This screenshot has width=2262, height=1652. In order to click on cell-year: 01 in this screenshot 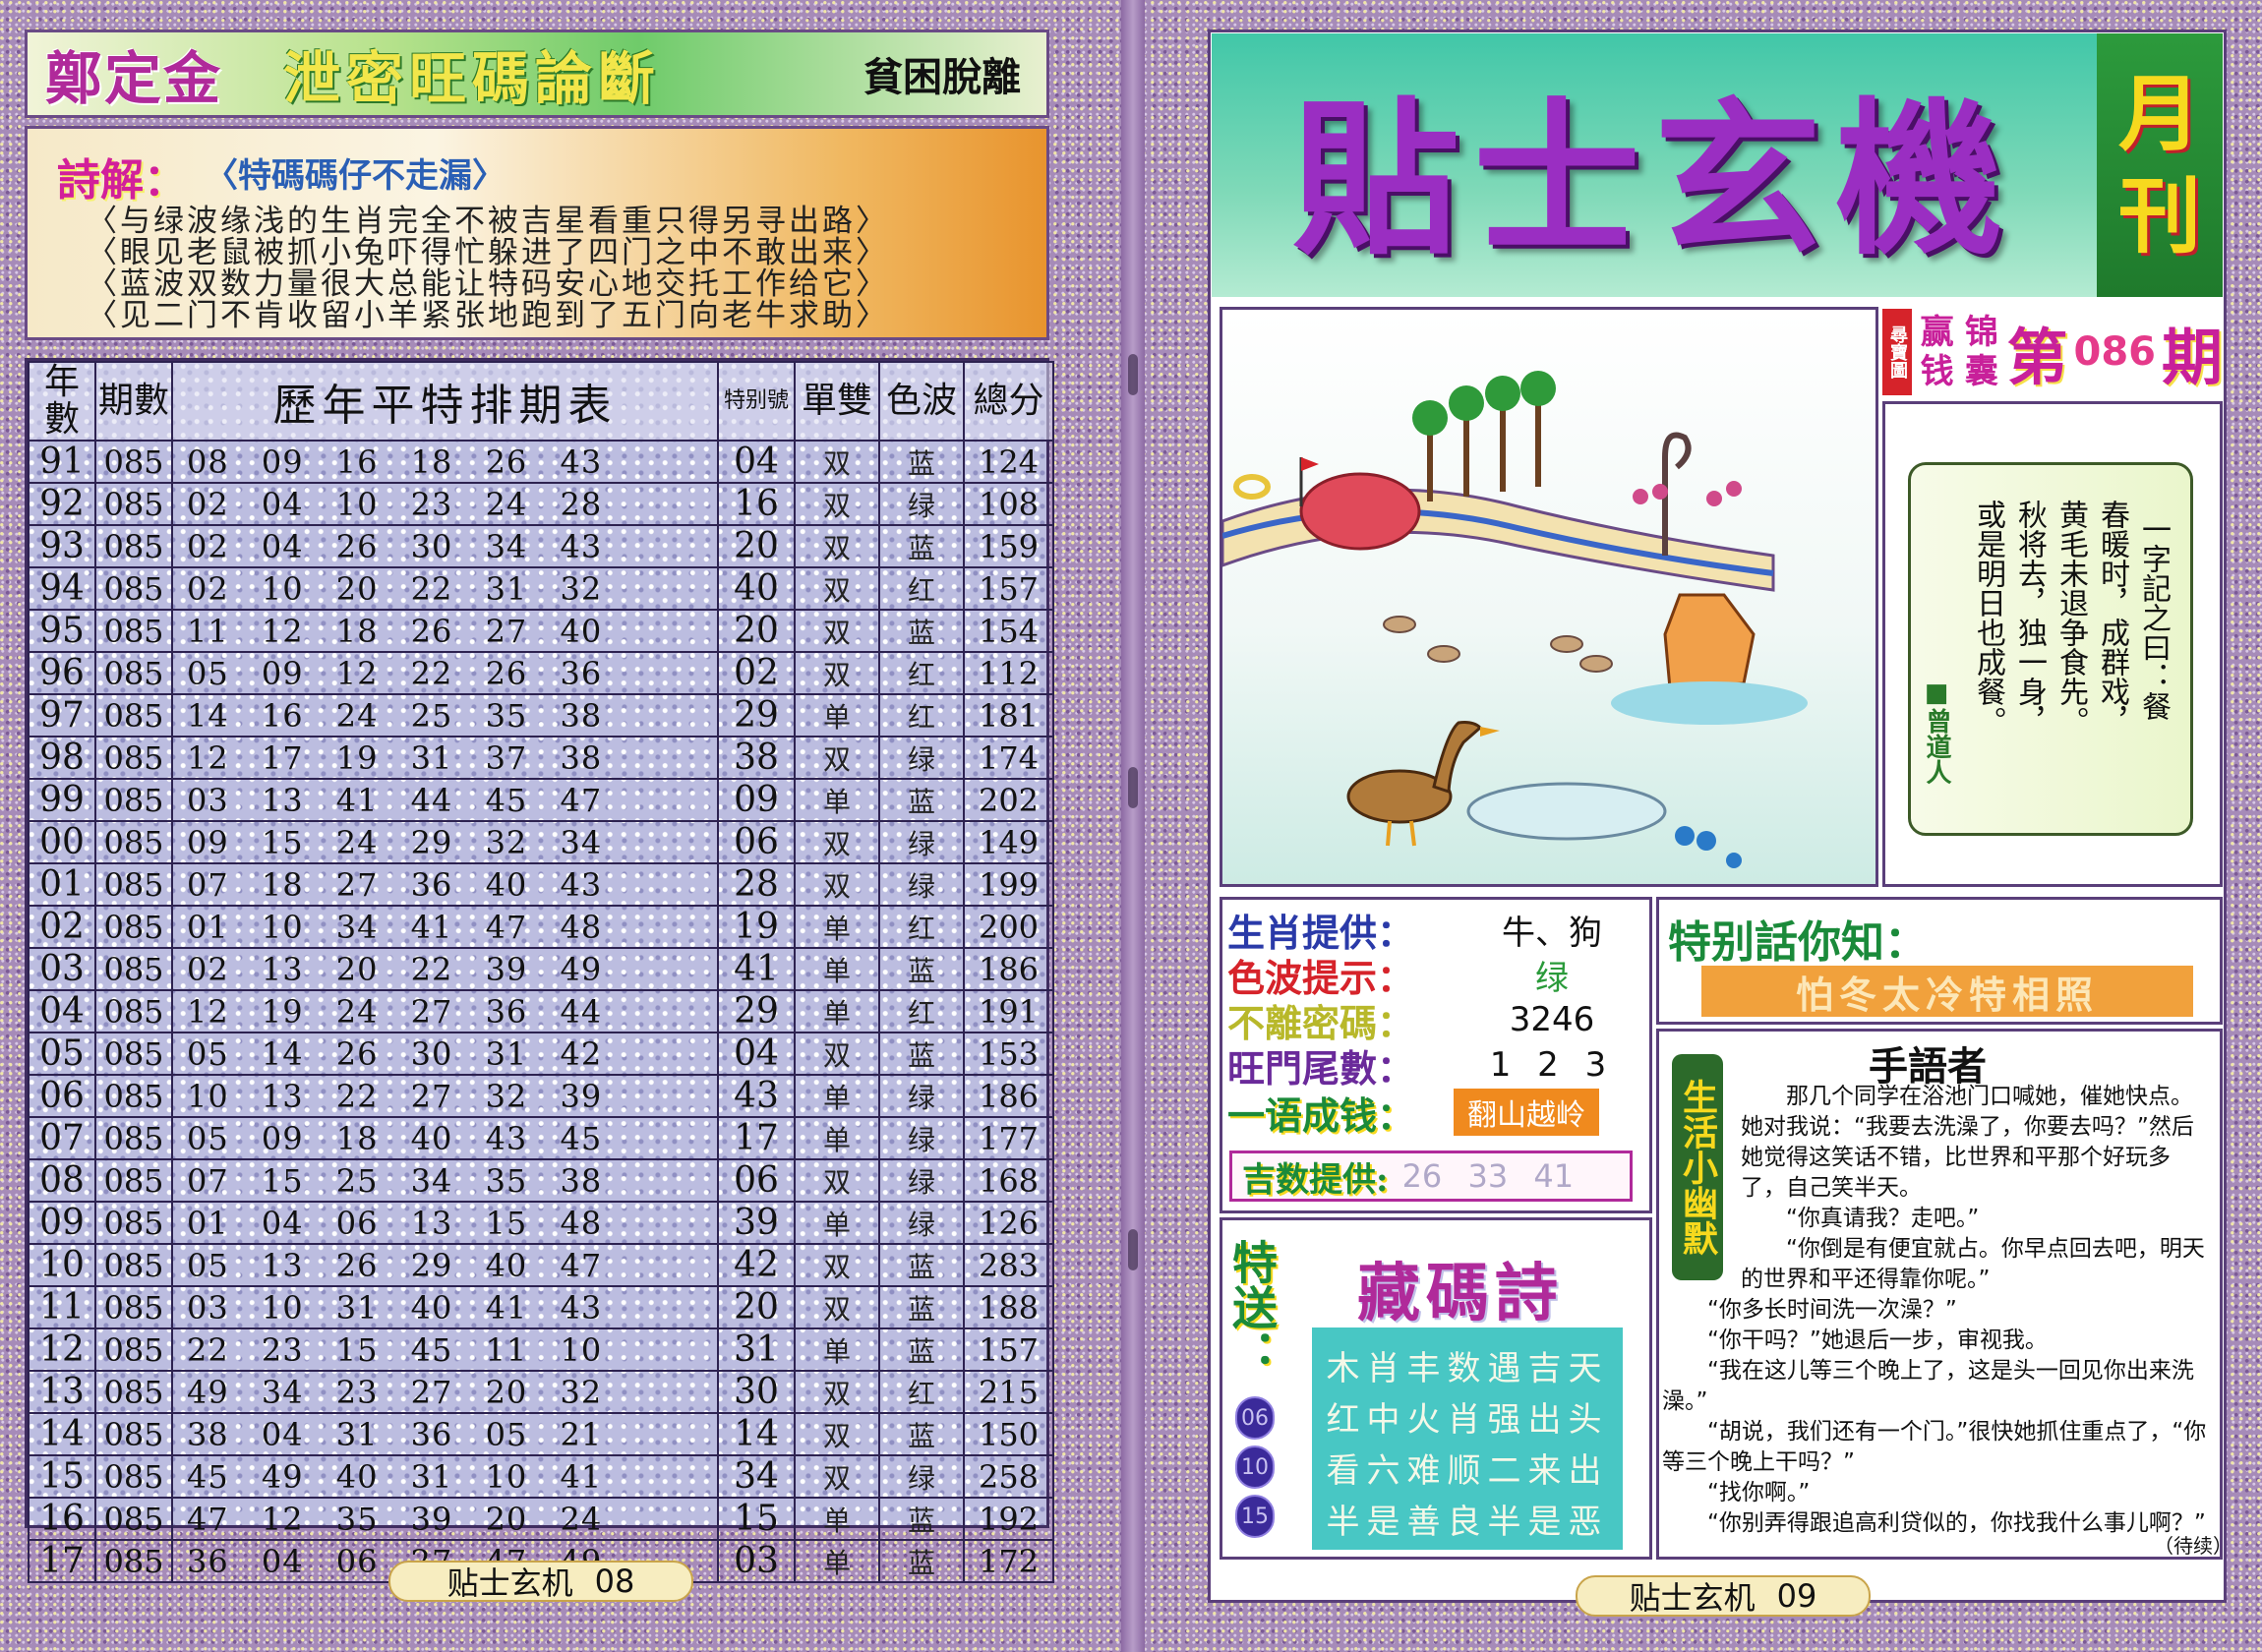, I will do `click(62, 884)`.